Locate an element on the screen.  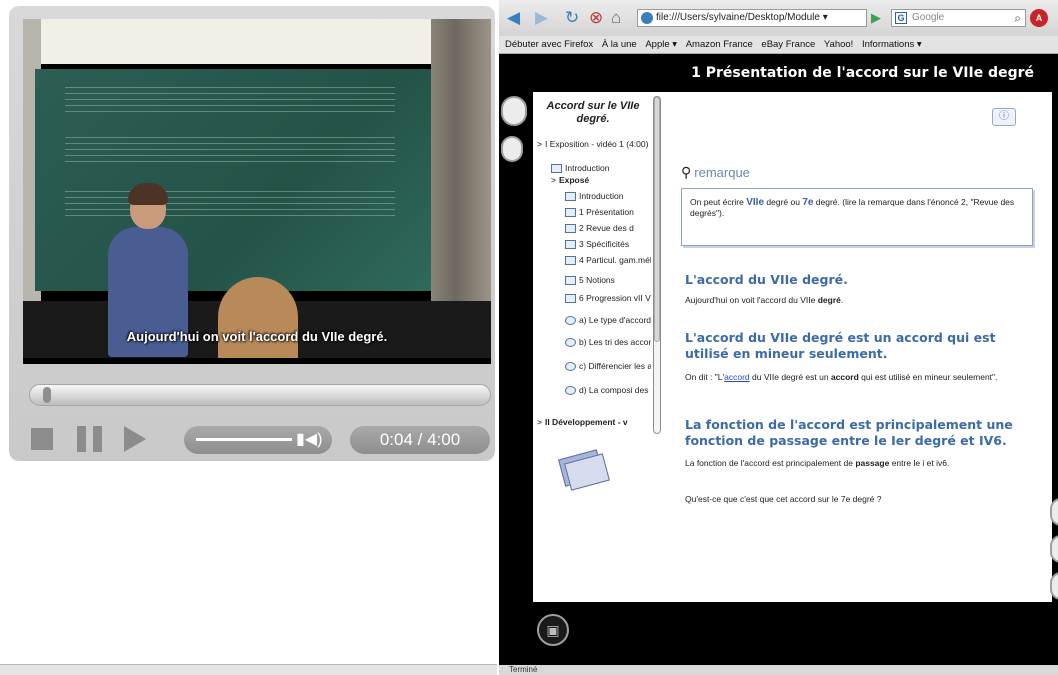
section-heading: L'accord du VIIe degré. is located at coordinates (766, 279).